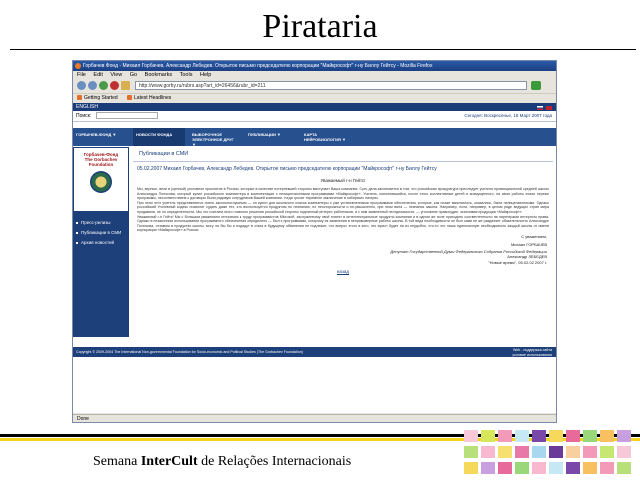 Image resolution: width=640 pixels, height=480 pixels. I want to click on side-item-media: Публикации в СМИ, so click(101, 233).